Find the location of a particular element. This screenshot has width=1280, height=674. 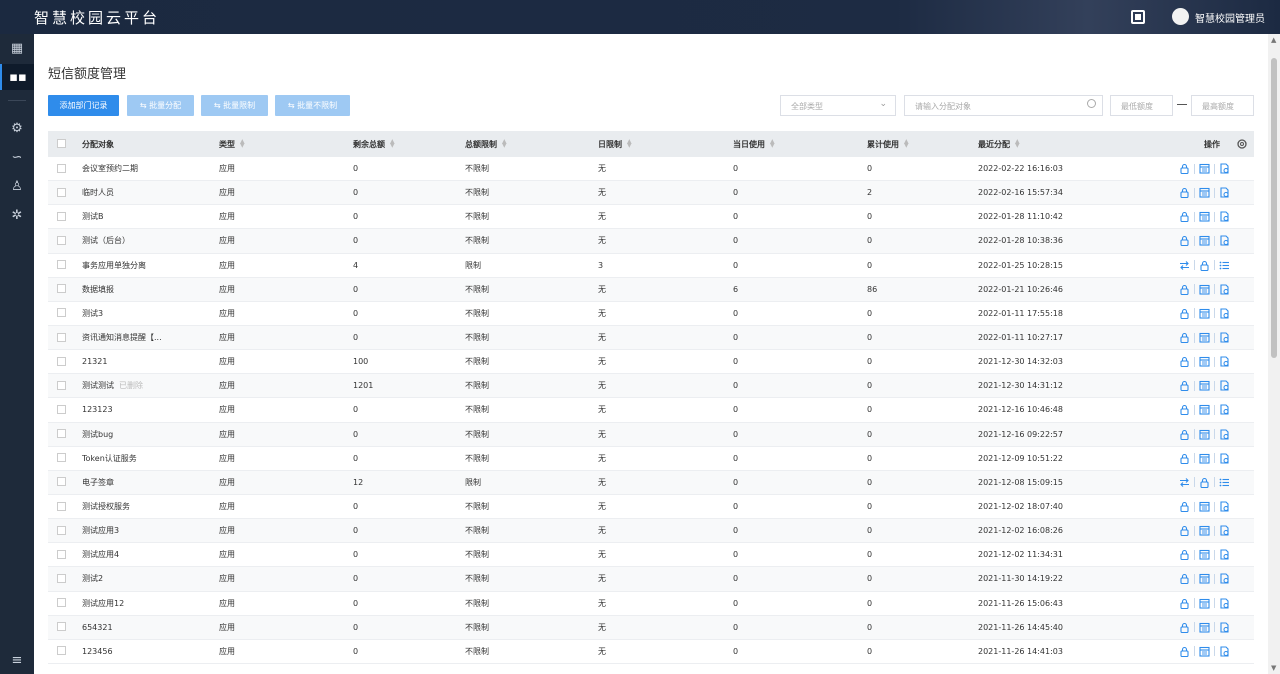

add-department-button: 添加部门记录 is located at coordinates (83, 105).